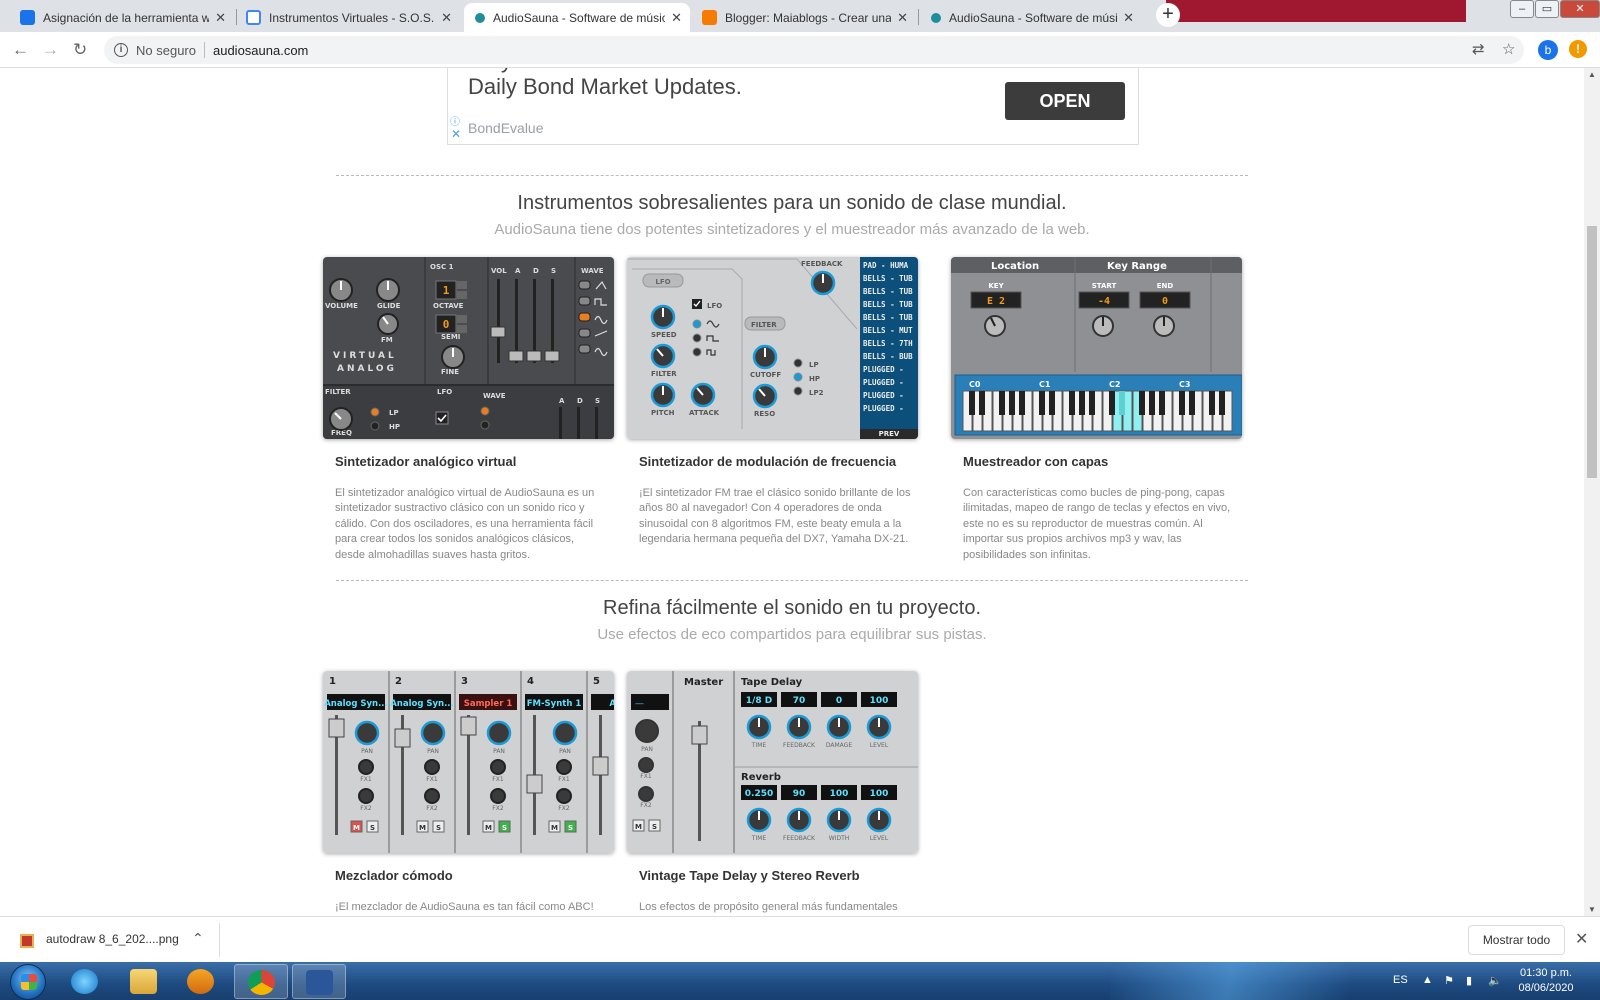  What do you see at coordinates (1547, 9) in the screenshot?
I see `maximize-button: ▭` at bounding box center [1547, 9].